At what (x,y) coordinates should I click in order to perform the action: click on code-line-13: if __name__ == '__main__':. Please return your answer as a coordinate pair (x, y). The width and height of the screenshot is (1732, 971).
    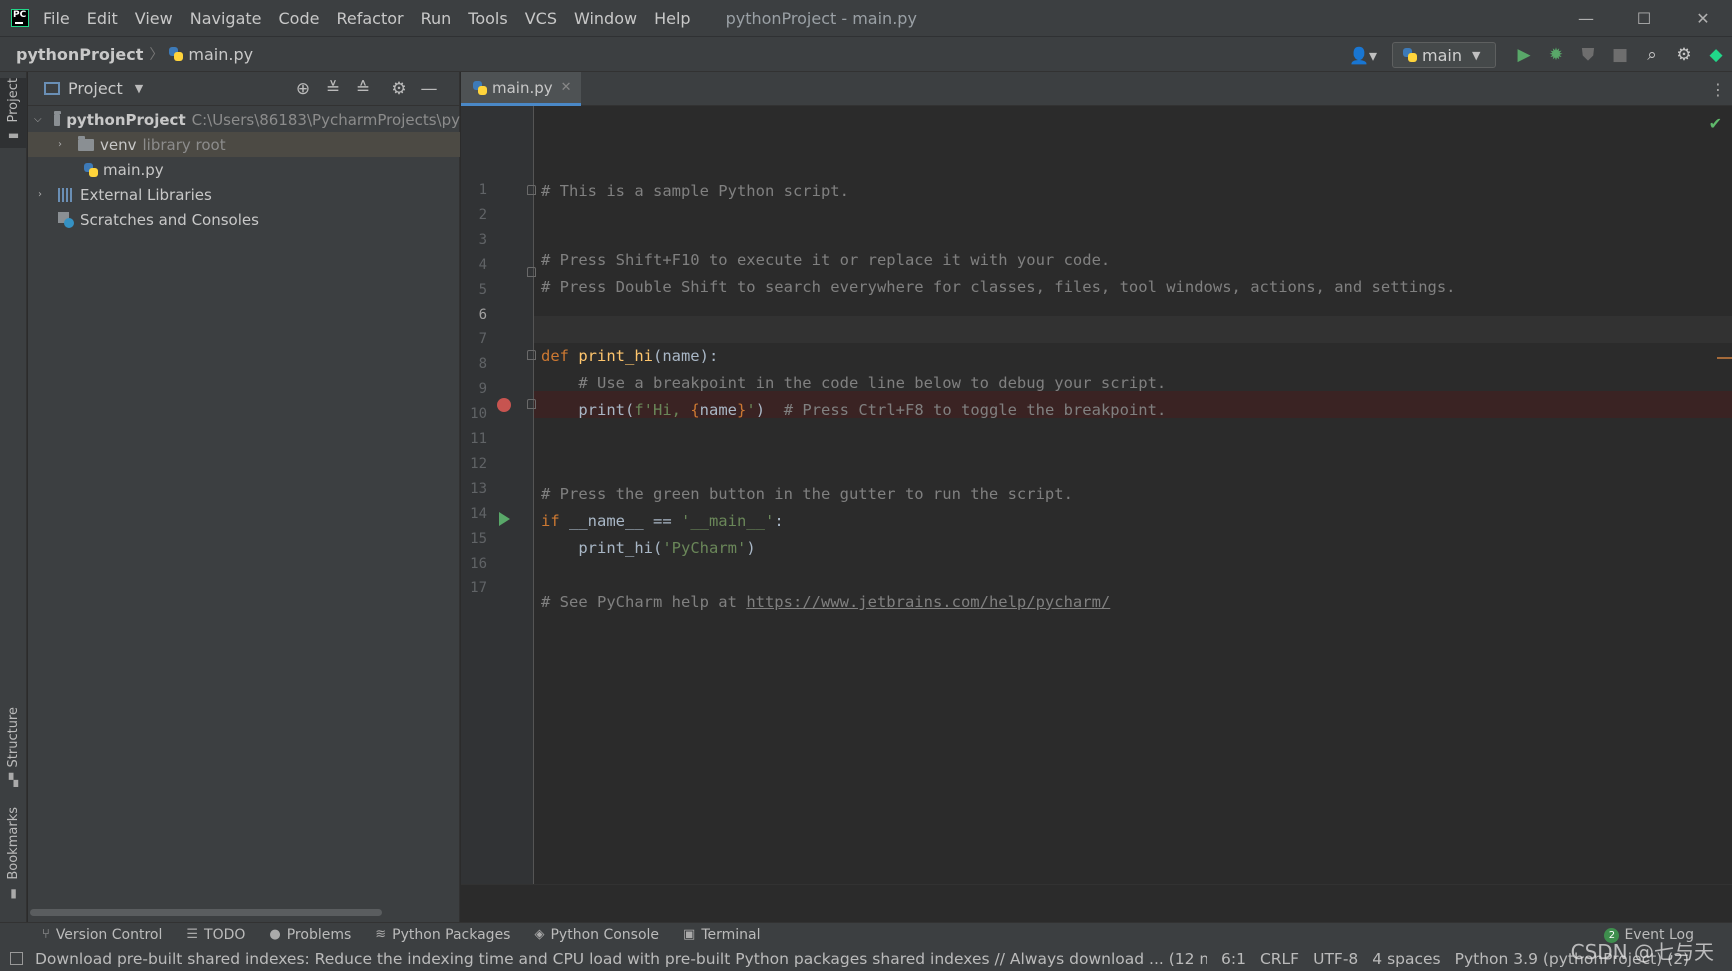
    Looking at the image, I should click on (662, 521).